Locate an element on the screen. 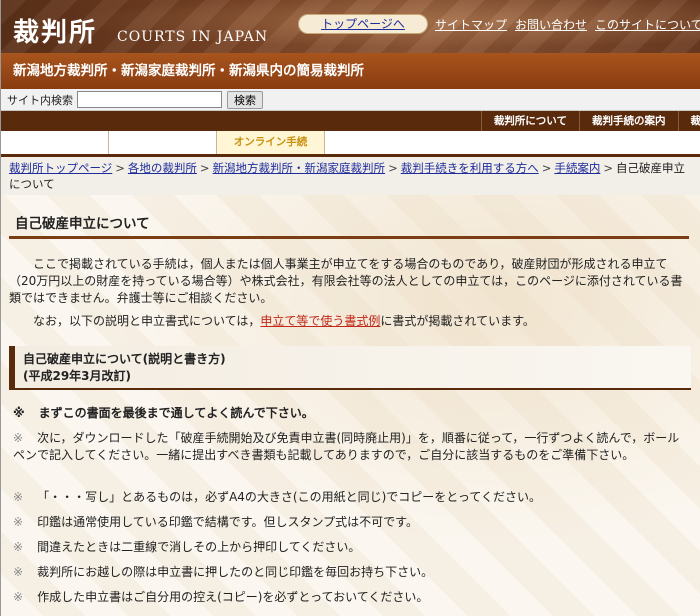 The height and width of the screenshot is (616, 700). search-input is located at coordinates (149, 99).